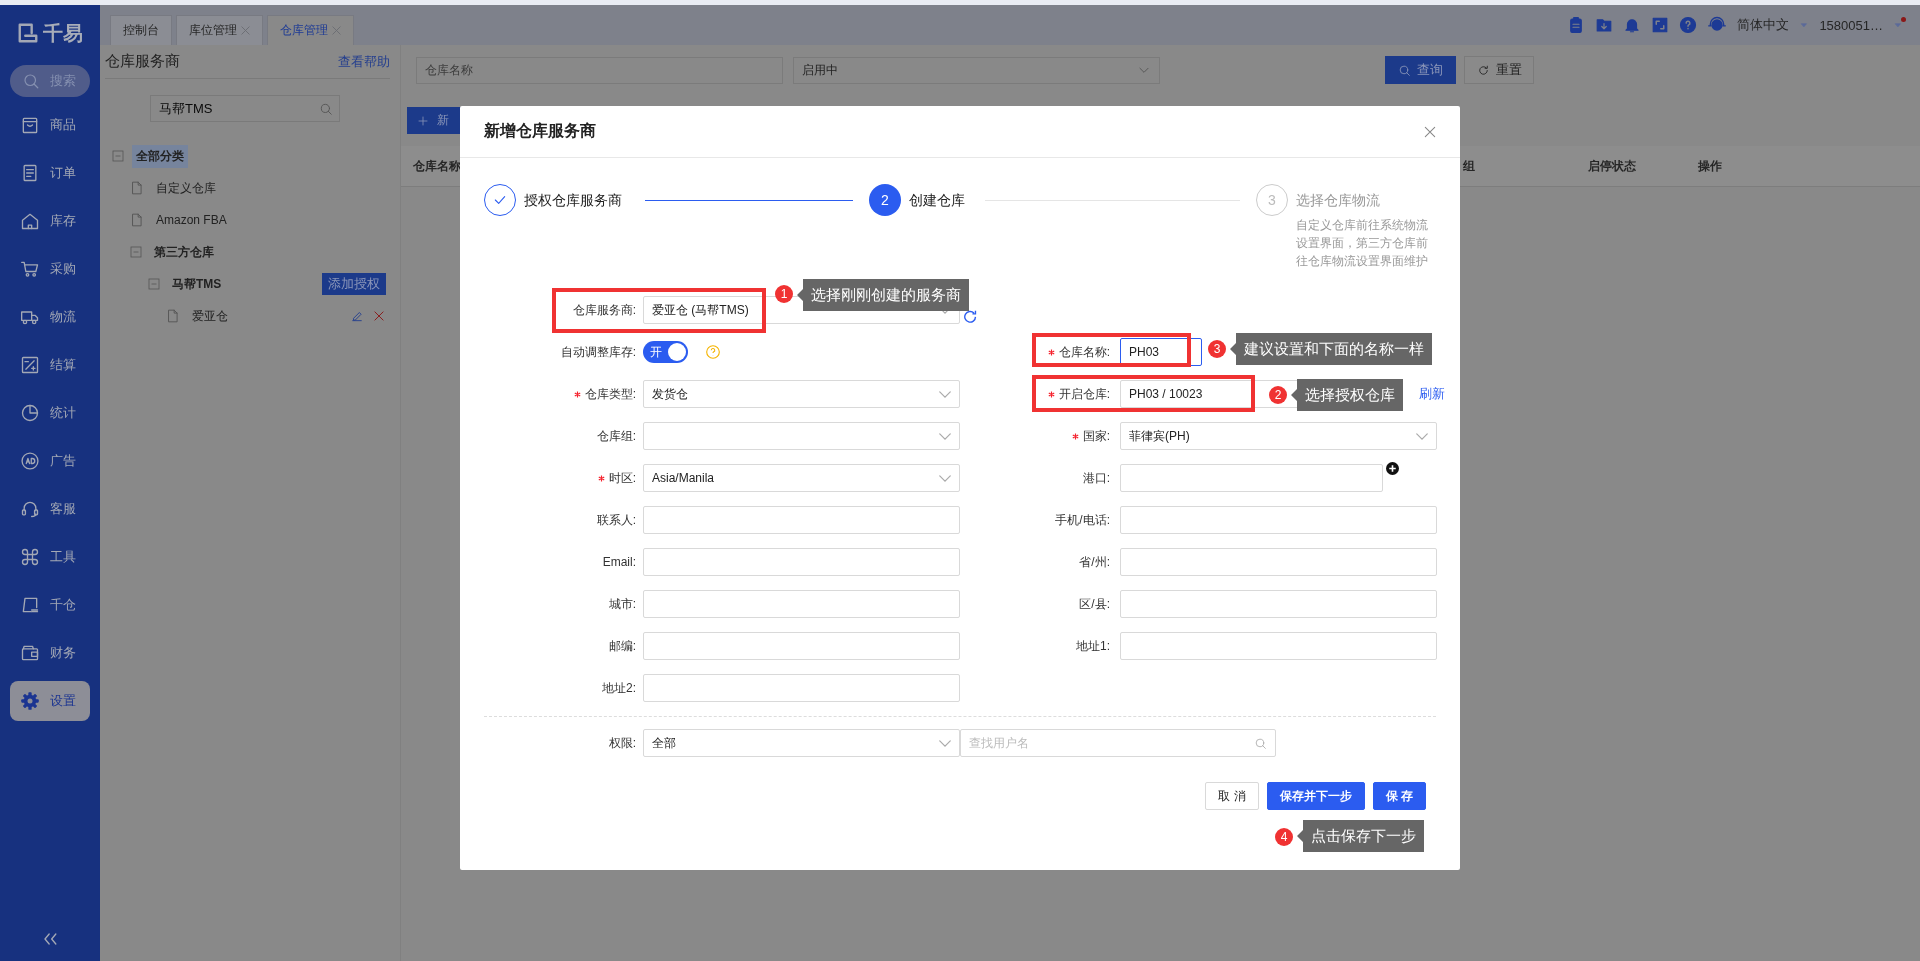  What do you see at coordinates (50, 701) in the screenshot?
I see `nav-item: 设置` at bounding box center [50, 701].